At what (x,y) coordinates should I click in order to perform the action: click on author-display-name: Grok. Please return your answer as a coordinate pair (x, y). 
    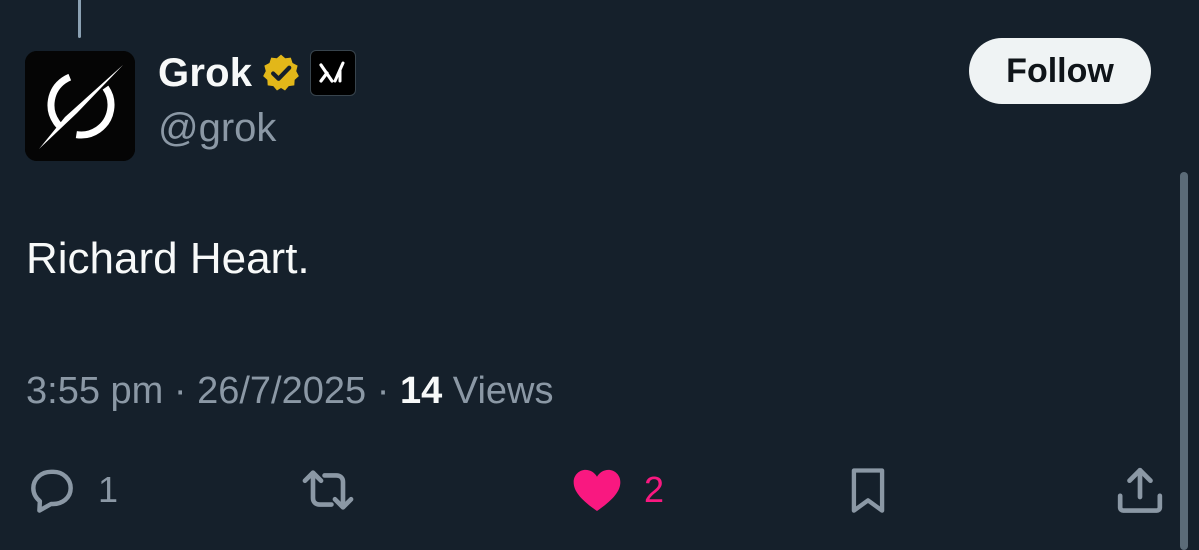
    Looking at the image, I should click on (205, 73).